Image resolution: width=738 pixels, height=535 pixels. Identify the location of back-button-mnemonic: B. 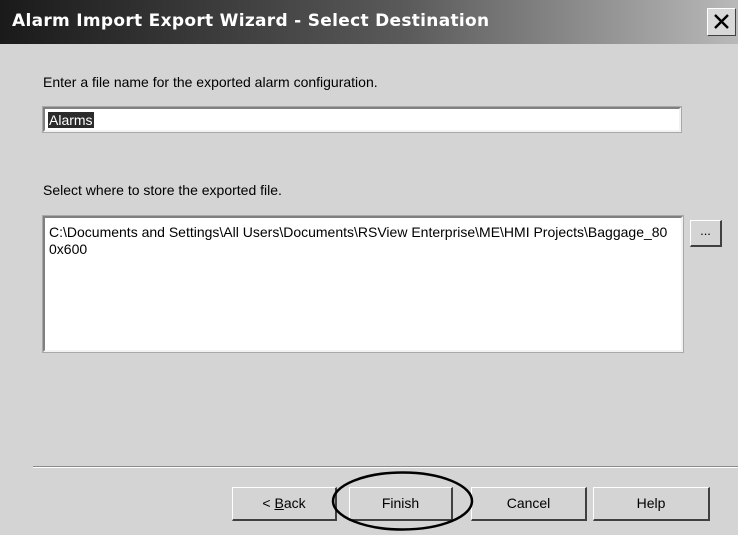
(279, 503).